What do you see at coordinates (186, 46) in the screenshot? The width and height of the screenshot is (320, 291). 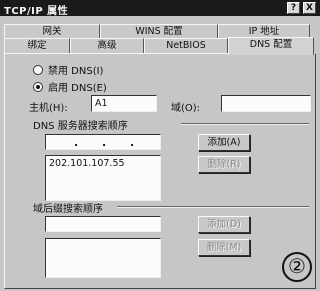 I see `tab-netbios: NetBIOS` at bounding box center [186, 46].